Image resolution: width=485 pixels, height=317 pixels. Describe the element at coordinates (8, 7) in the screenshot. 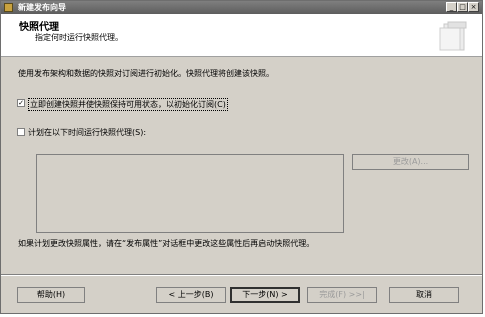

I see `app-icon` at that location.